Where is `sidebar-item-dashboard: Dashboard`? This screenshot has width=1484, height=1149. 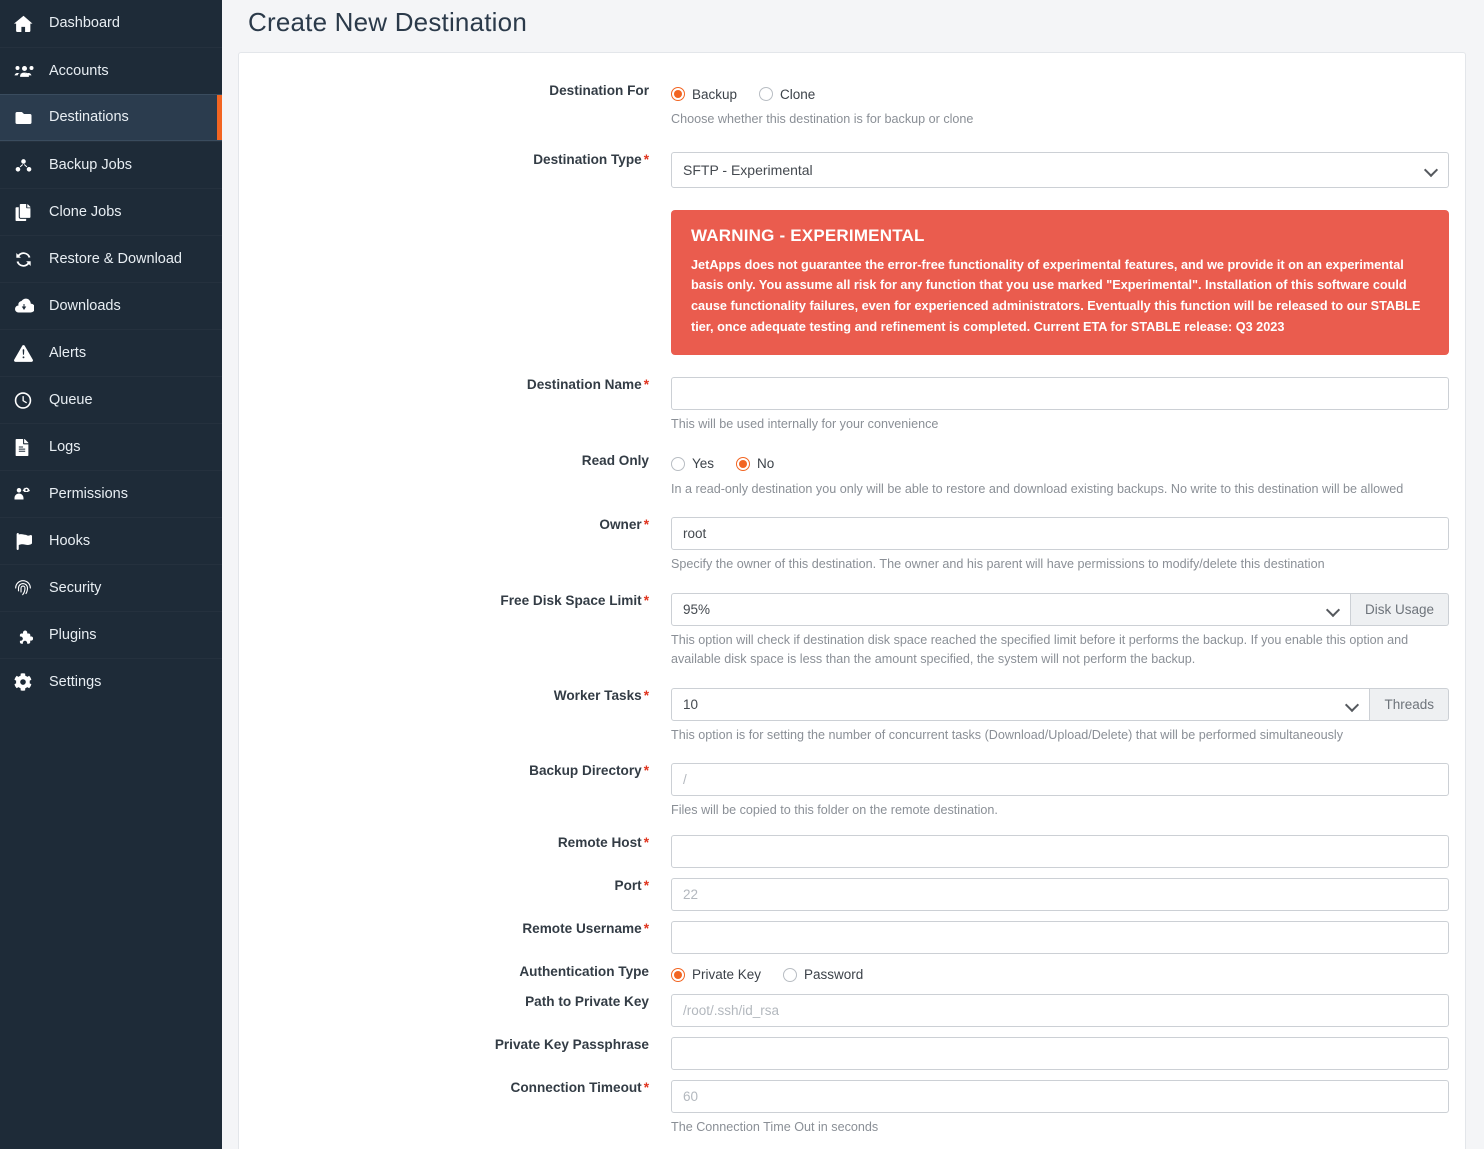
sidebar-item-dashboard: Dashboard is located at coordinates (111, 23).